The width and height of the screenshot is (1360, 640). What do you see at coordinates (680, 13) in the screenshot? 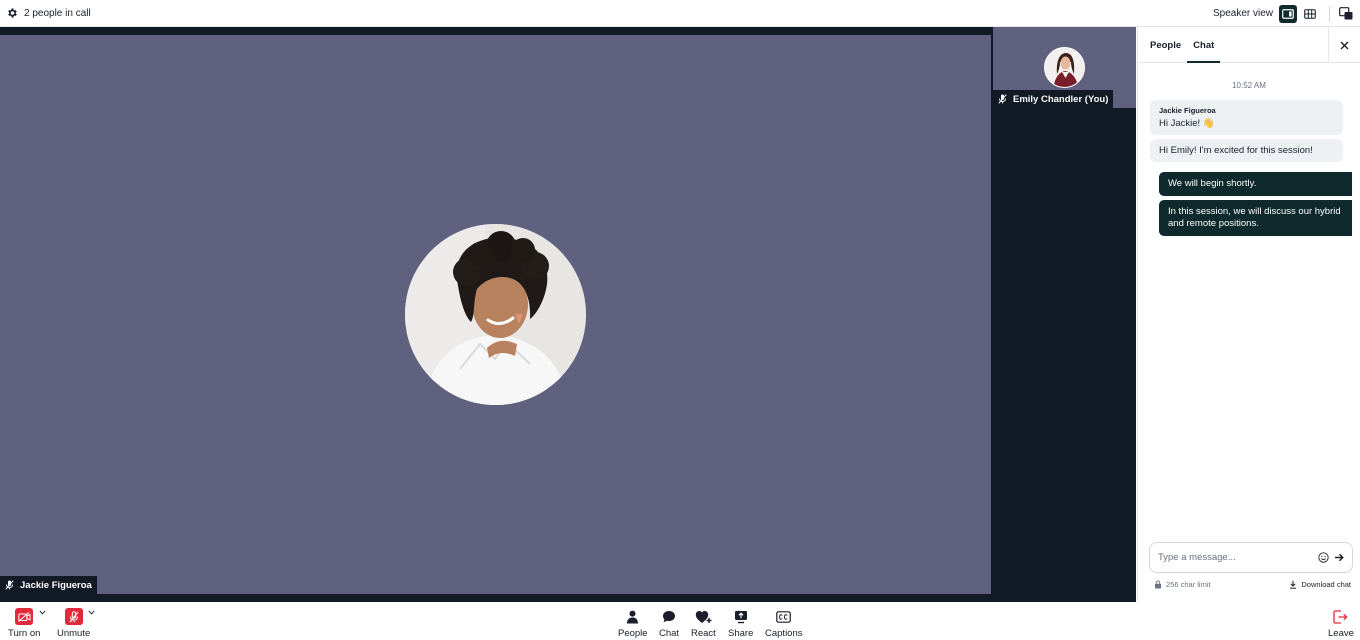
I see `top-bar: 2 people in call Speaker view` at bounding box center [680, 13].